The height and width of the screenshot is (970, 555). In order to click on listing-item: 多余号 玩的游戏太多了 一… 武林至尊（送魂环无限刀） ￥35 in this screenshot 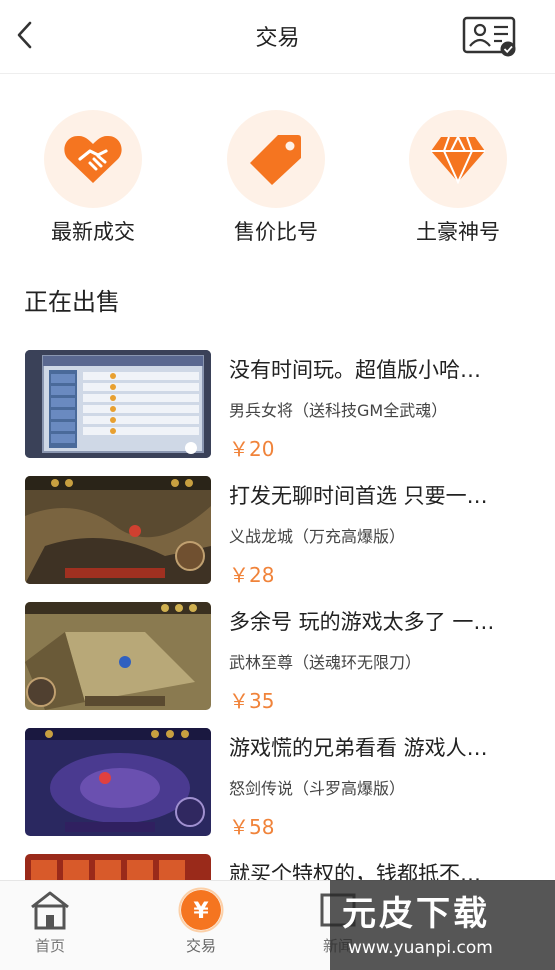, I will do `click(277, 663)`.